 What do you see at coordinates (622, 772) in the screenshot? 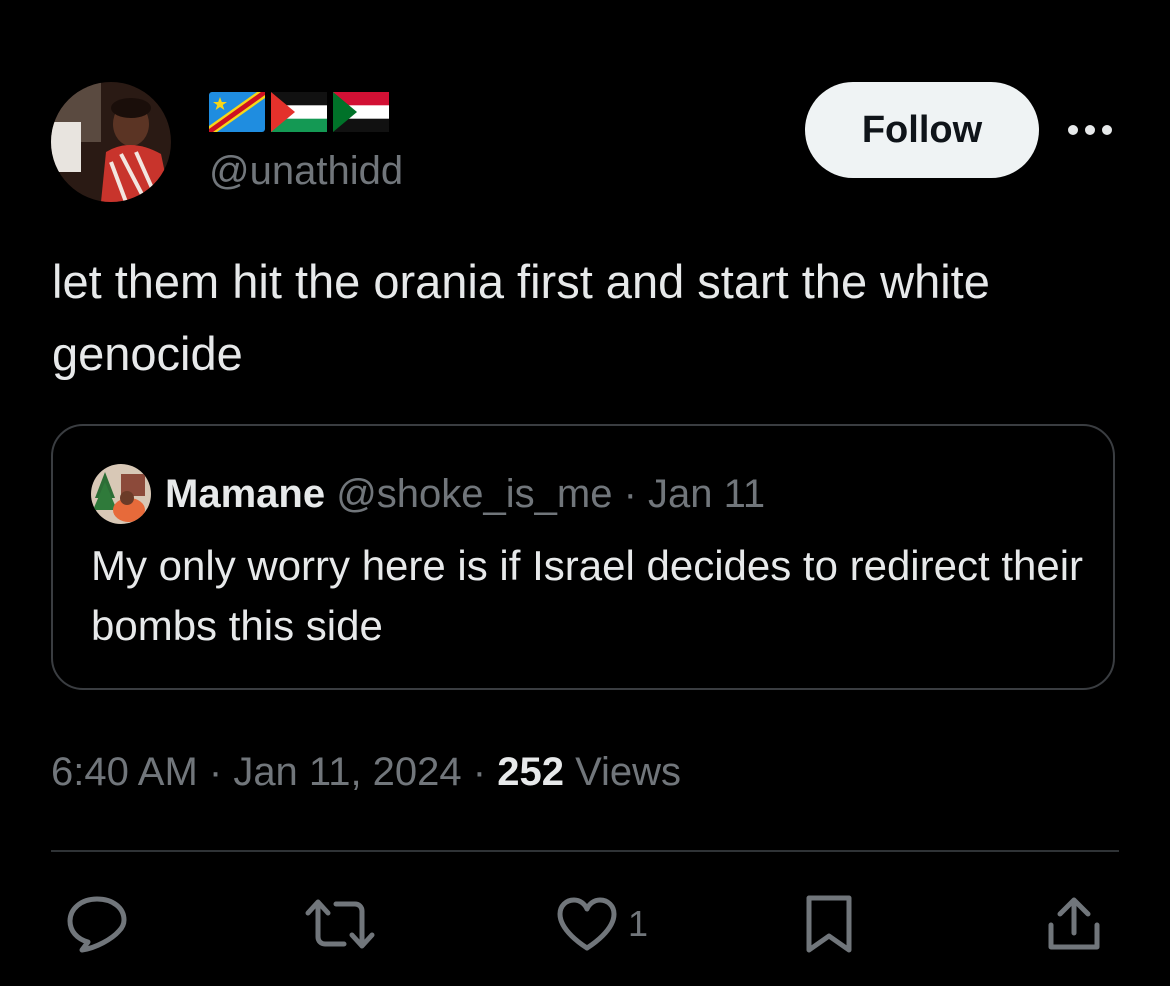
I see `views-label: Views` at bounding box center [622, 772].